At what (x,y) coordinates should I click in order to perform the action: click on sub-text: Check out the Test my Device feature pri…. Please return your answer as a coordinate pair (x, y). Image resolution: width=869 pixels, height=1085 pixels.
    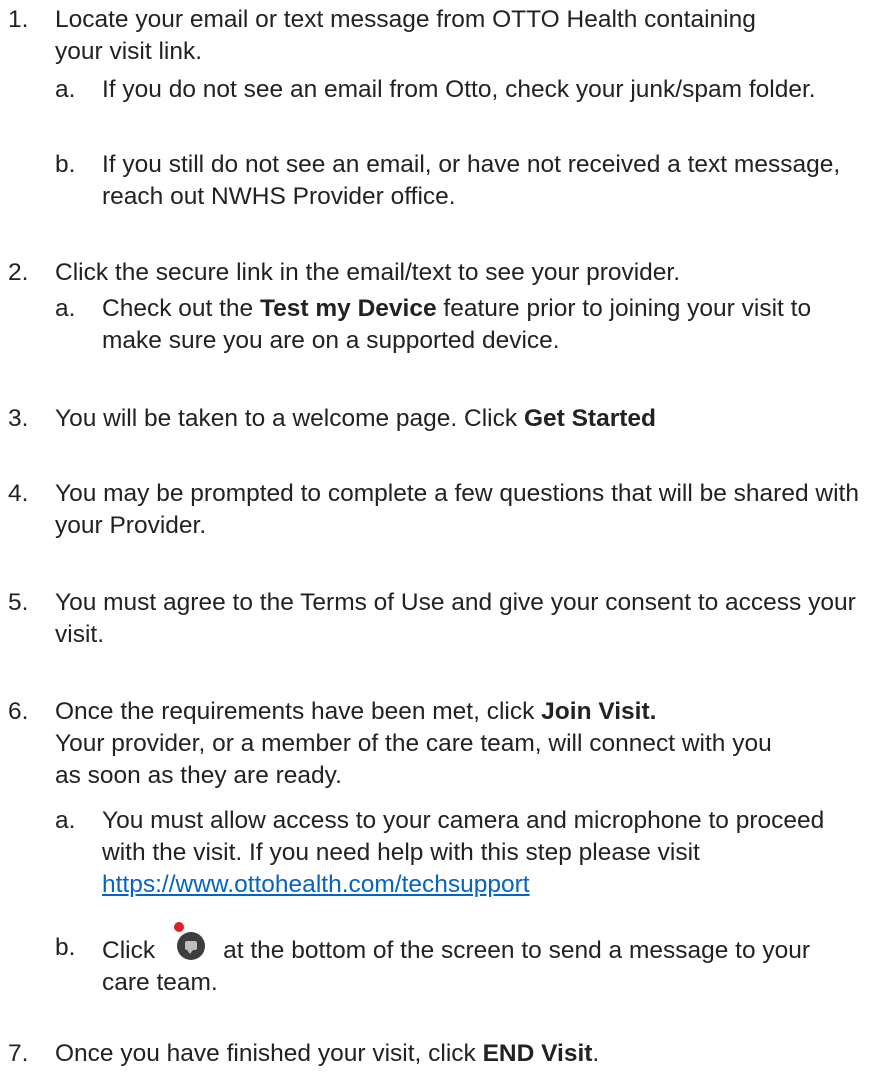
    Looking at the image, I should click on (482, 325).